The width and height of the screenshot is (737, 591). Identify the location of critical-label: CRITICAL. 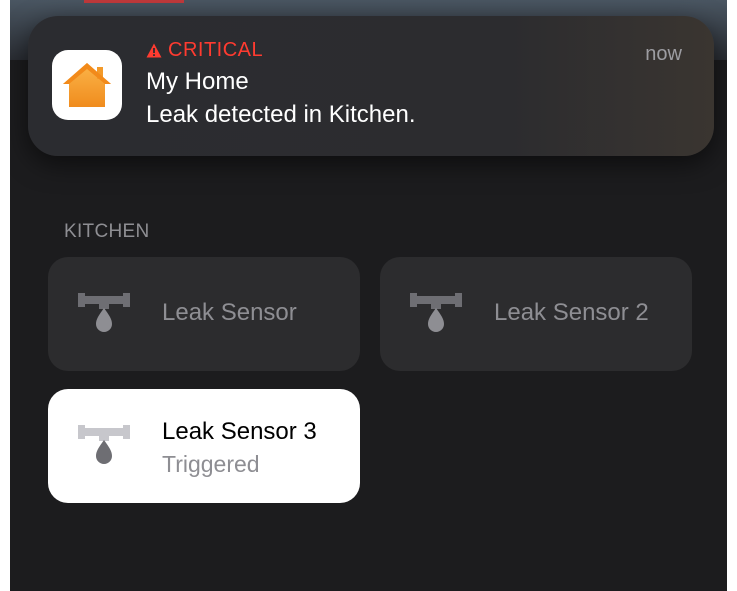
(216, 50).